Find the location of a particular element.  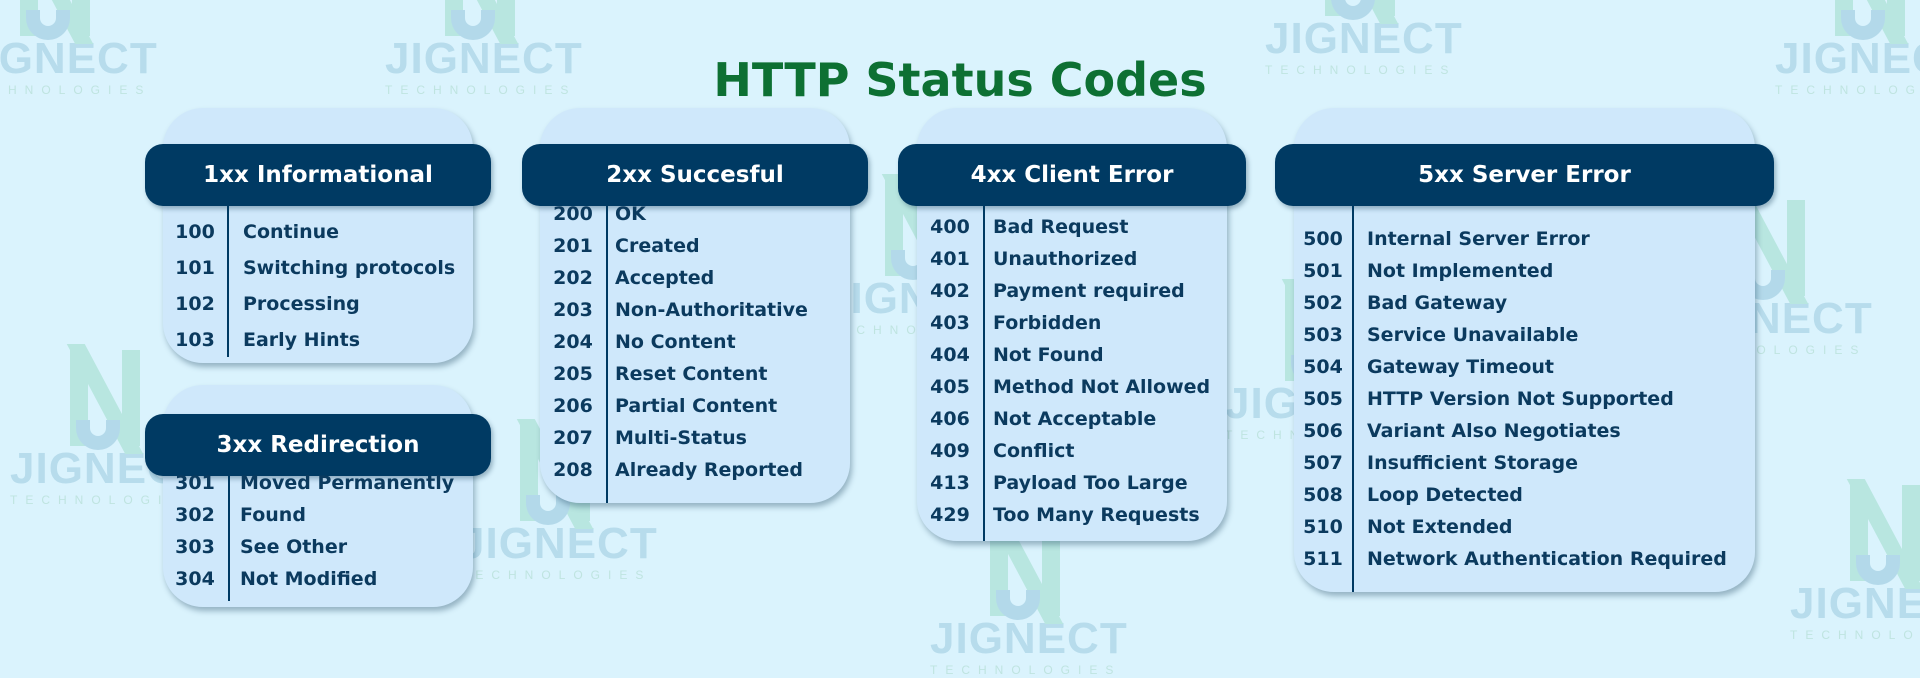

status-label: Created is located at coordinates (657, 246).